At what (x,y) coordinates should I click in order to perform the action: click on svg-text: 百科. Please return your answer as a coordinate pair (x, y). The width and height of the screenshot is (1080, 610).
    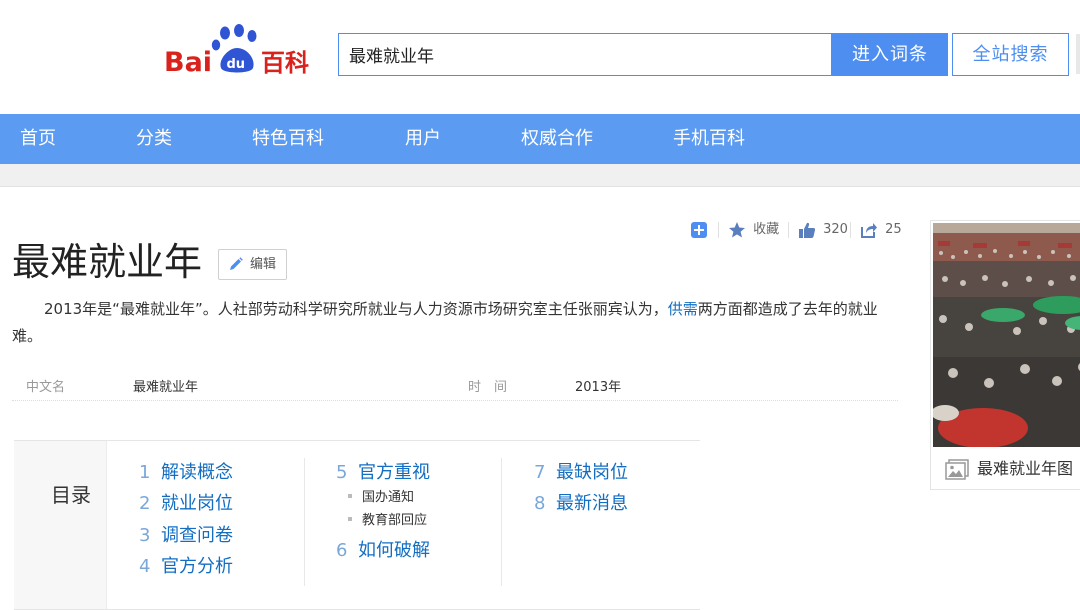
    Looking at the image, I should click on (285, 62).